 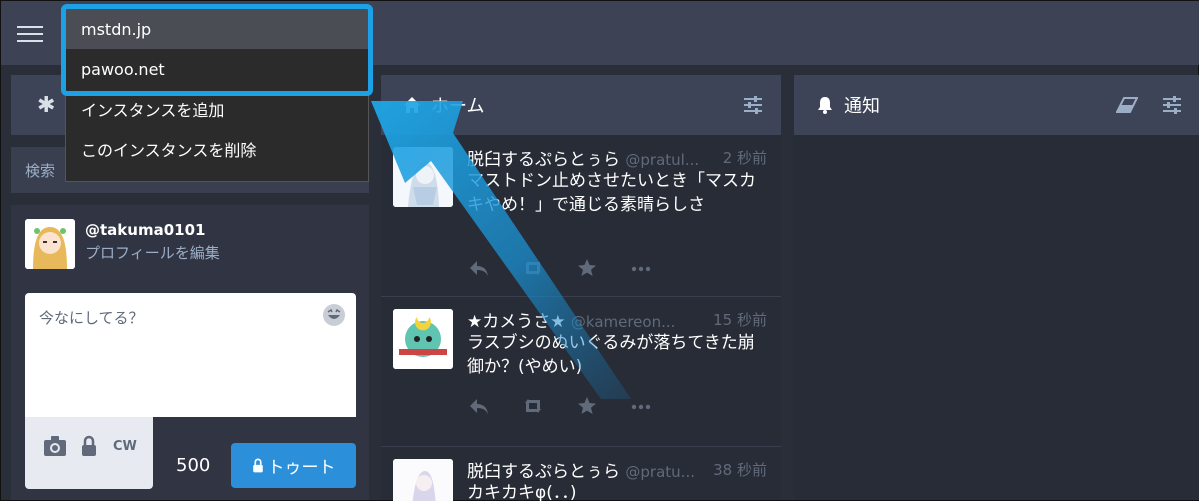 What do you see at coordinates (1127, 105) in the screenshot?
I see `eraser-icon` at bounding box center [1127, 105].